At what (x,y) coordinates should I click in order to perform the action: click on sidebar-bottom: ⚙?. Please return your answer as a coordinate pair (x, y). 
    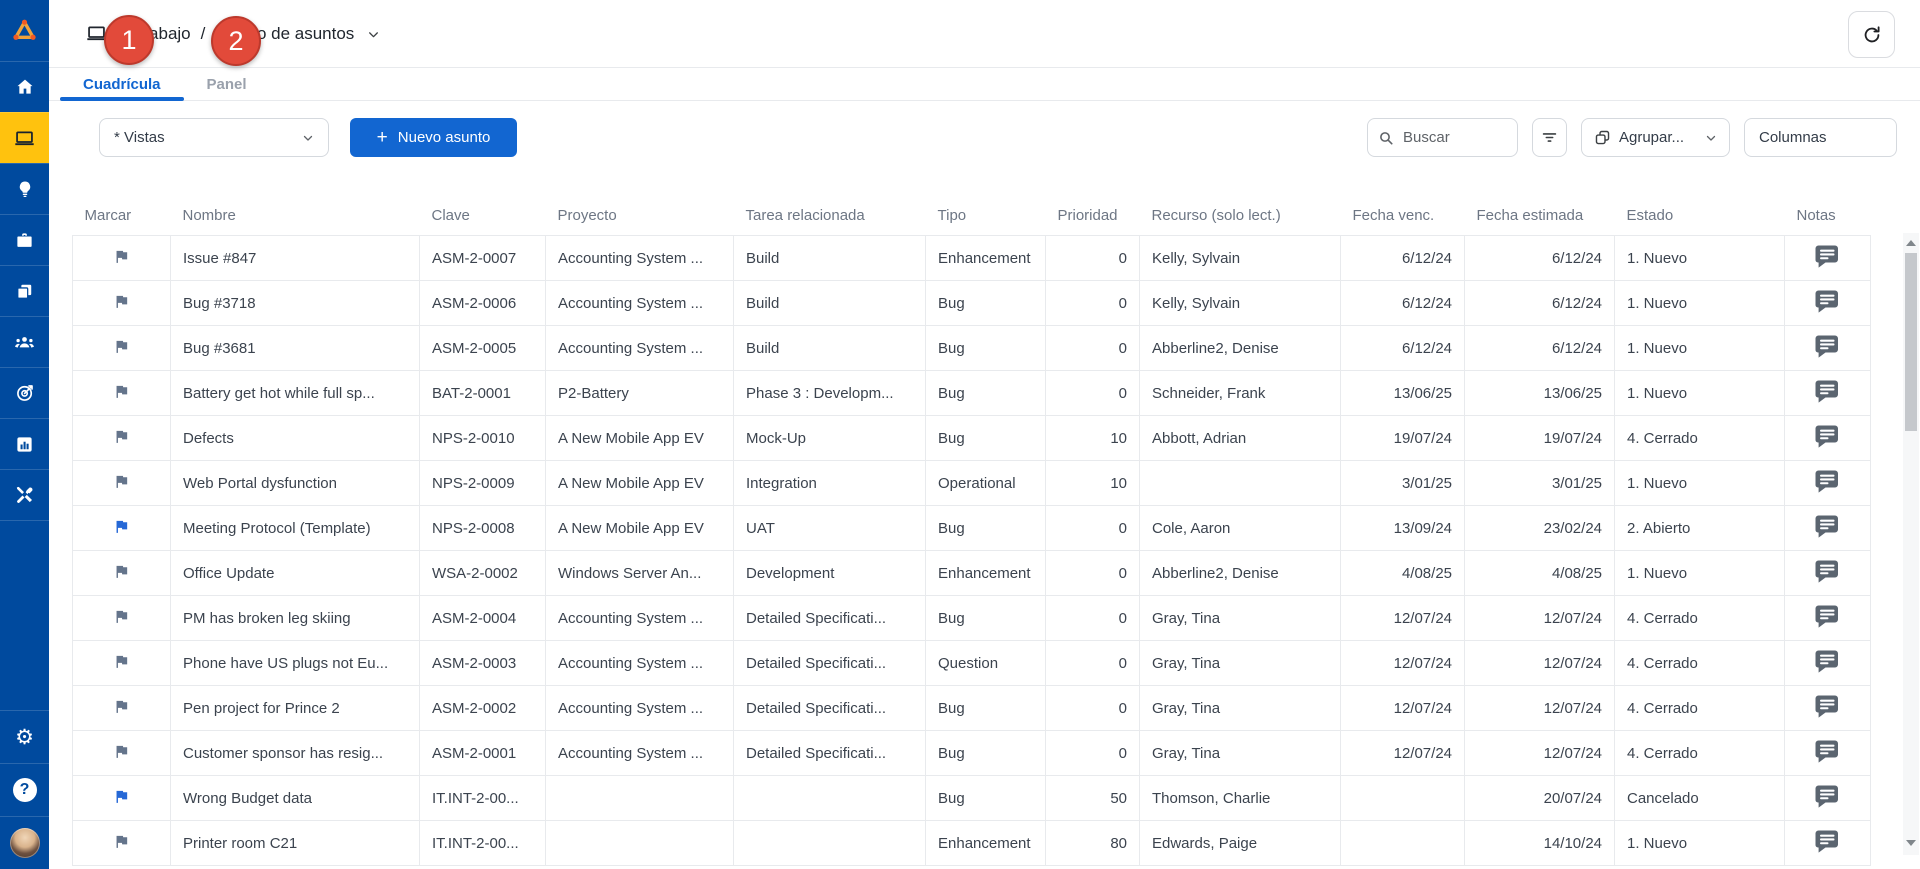
    Looking at the image, I should click on (24, 789).